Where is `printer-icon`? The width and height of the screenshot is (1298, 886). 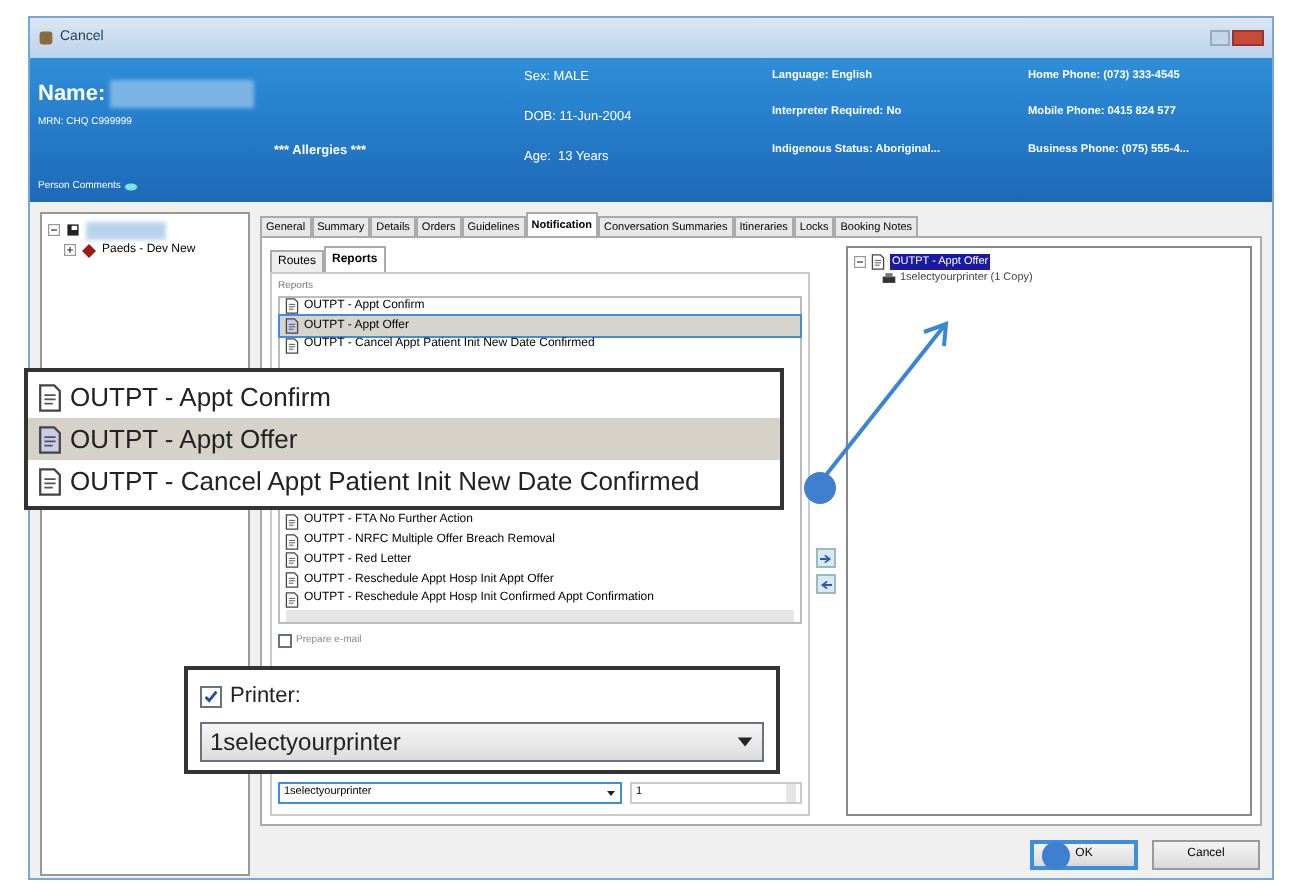 printer-icon is located at coordinates (889, 278).